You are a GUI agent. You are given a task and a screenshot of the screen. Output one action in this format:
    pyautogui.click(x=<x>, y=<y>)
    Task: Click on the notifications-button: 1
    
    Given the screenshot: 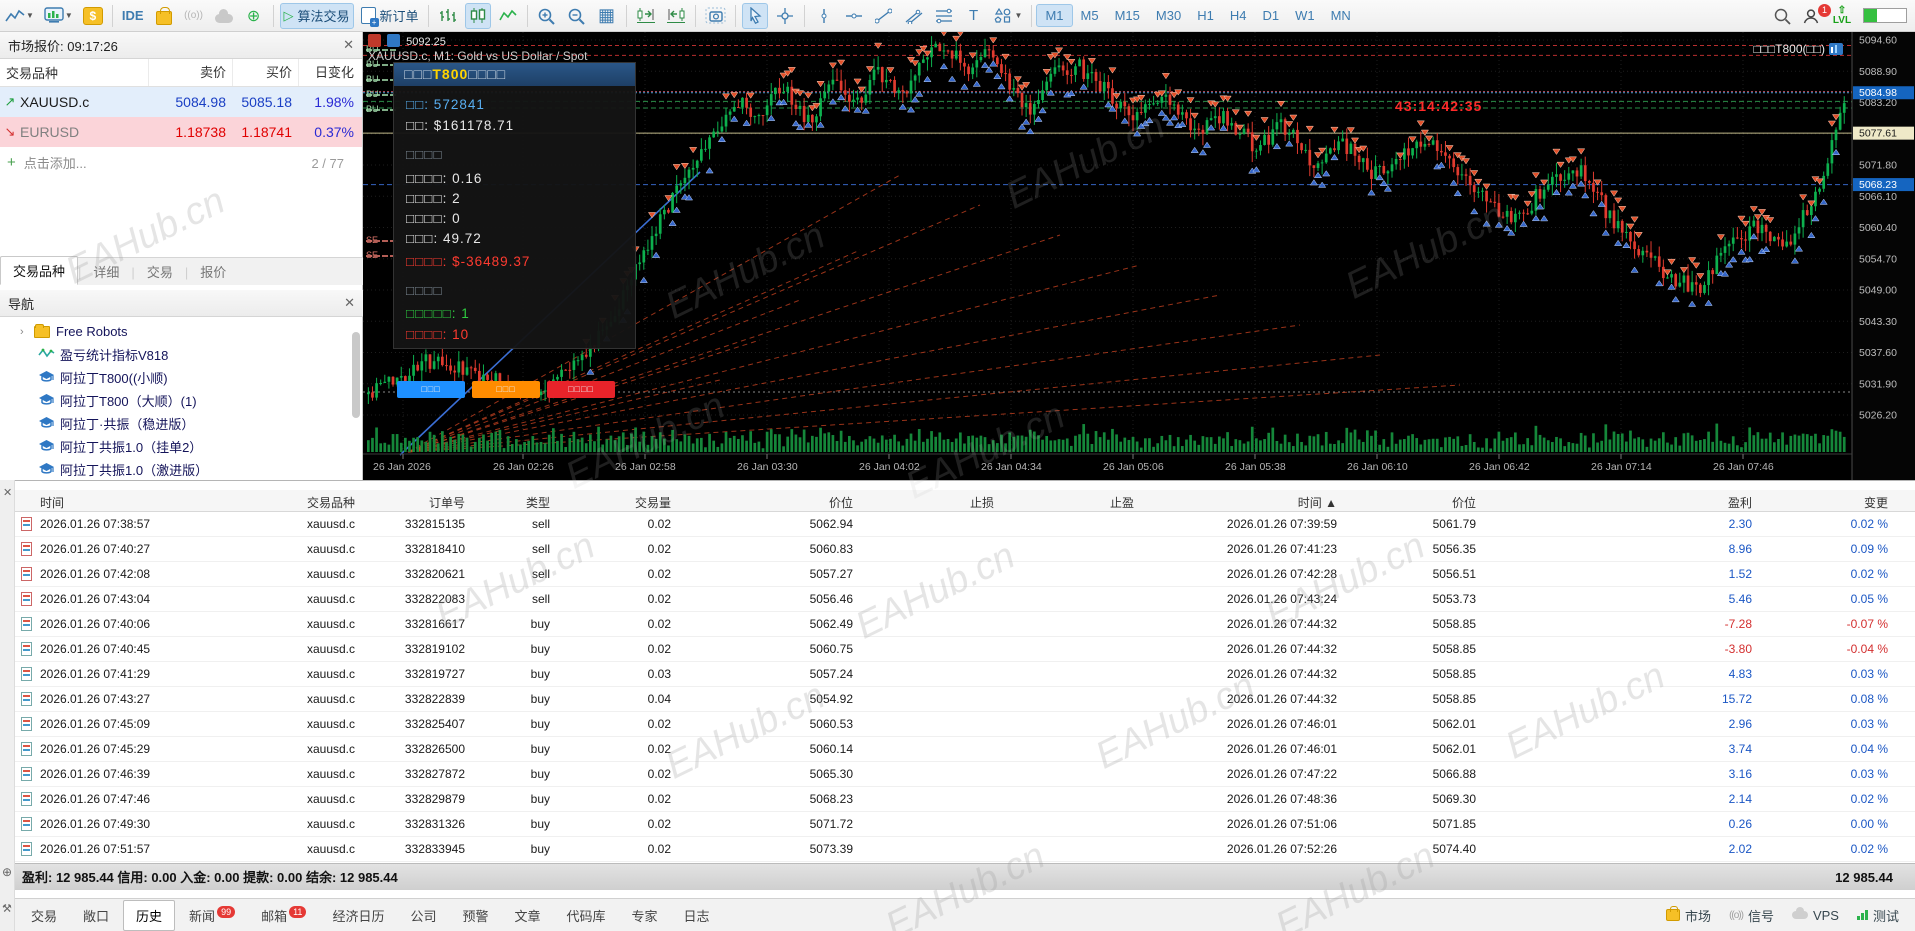 What is the action you would take?
    pyautogui.click(x=1815, y=16)
    